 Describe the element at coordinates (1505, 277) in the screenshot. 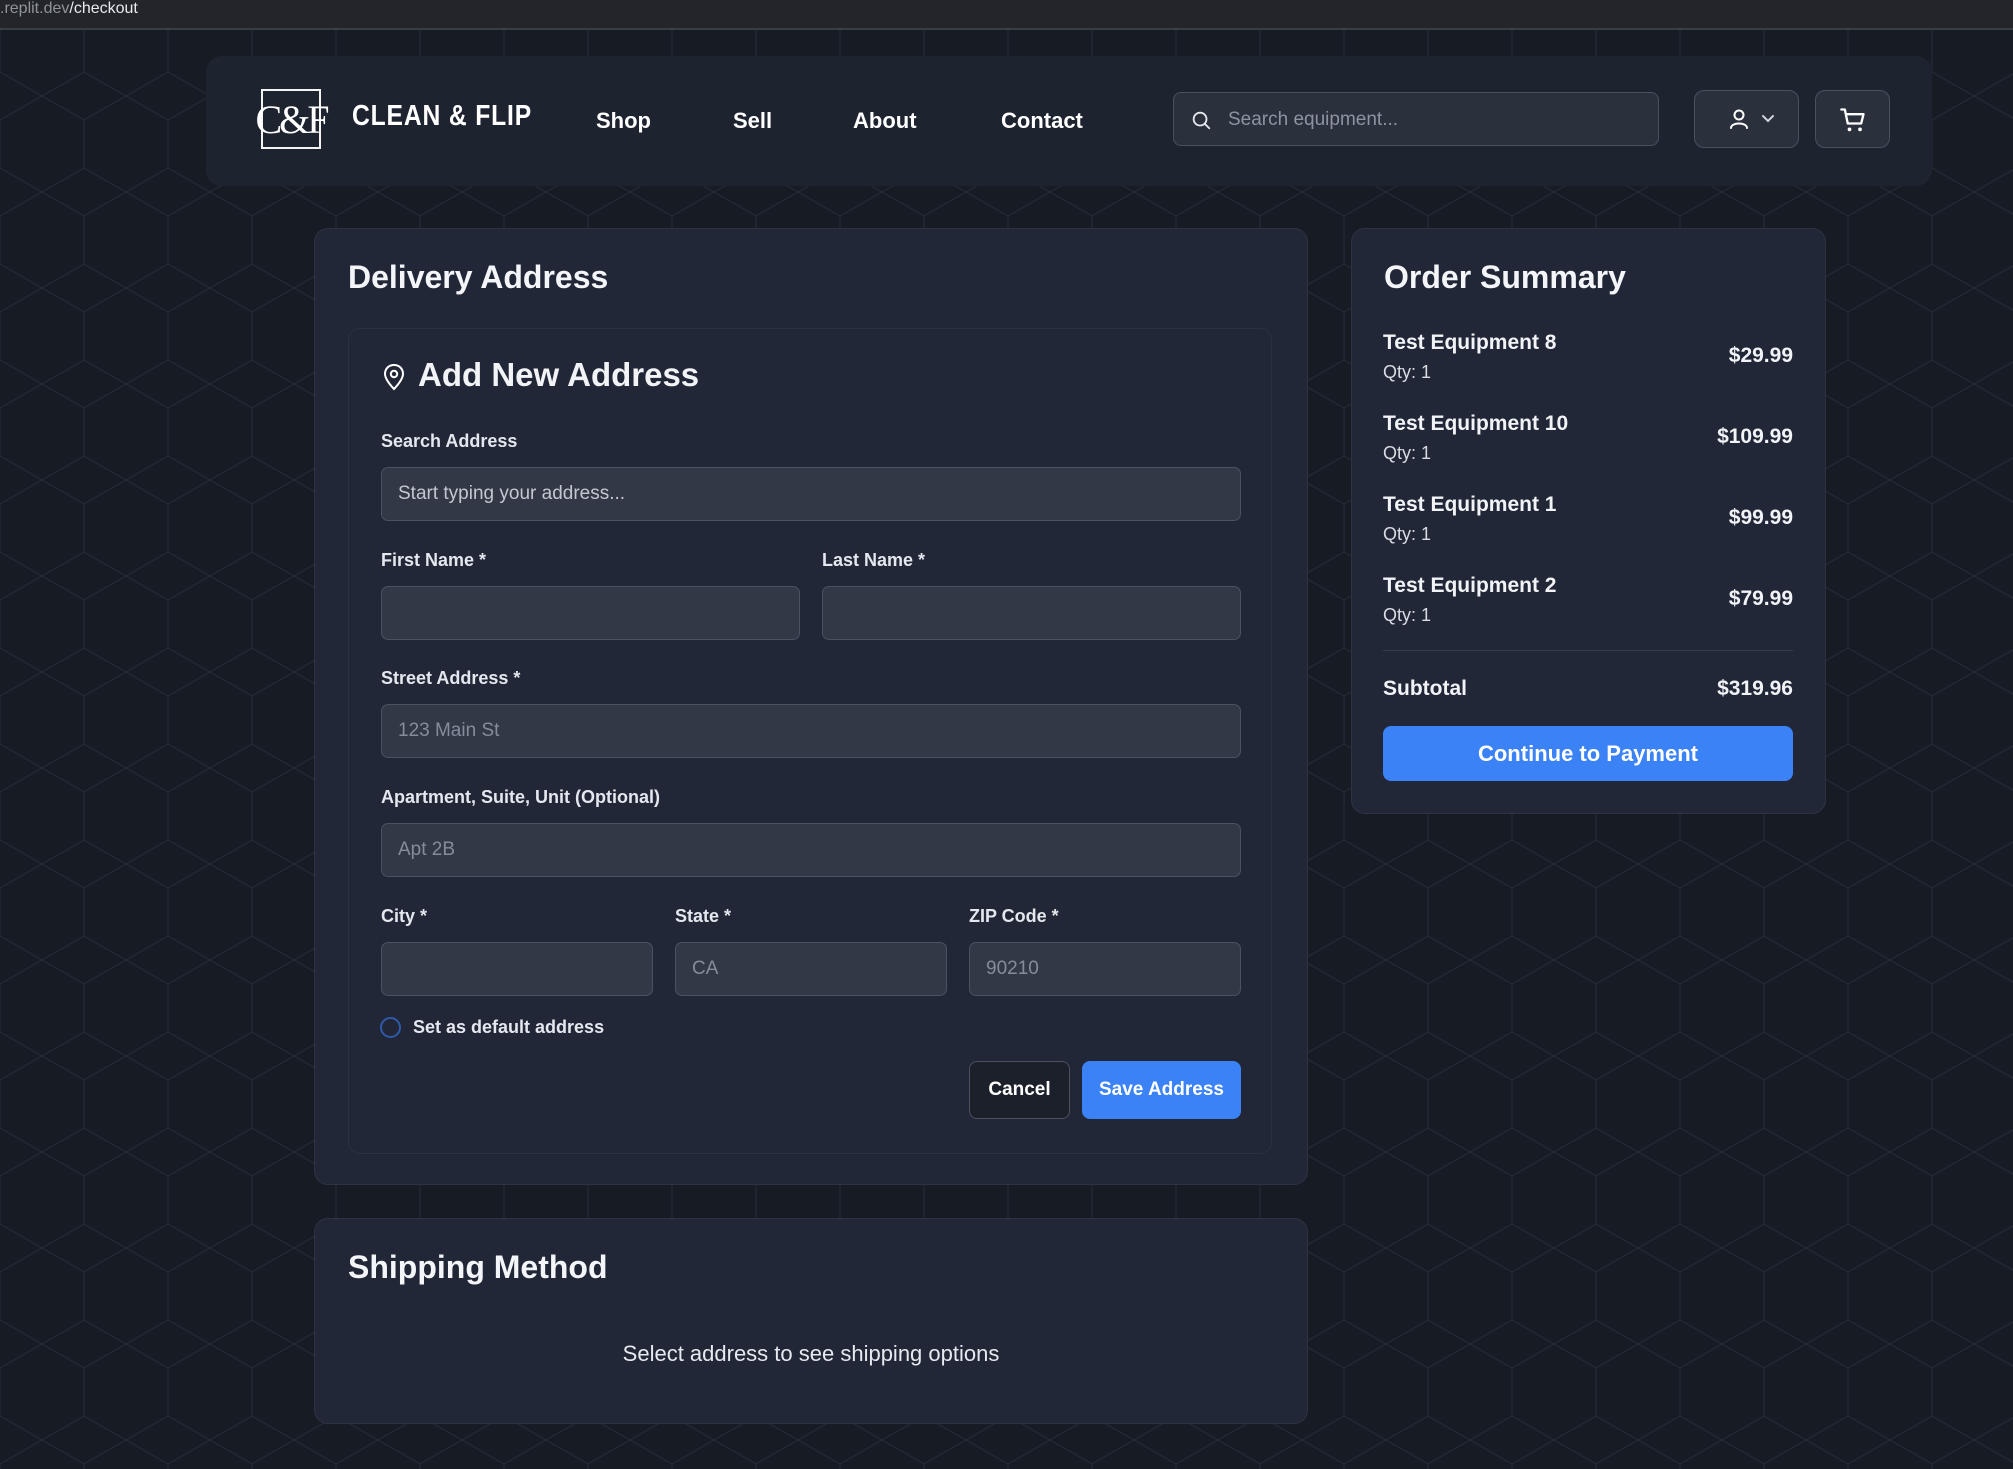

I see `order-summary-title: Order Summary` at that location.